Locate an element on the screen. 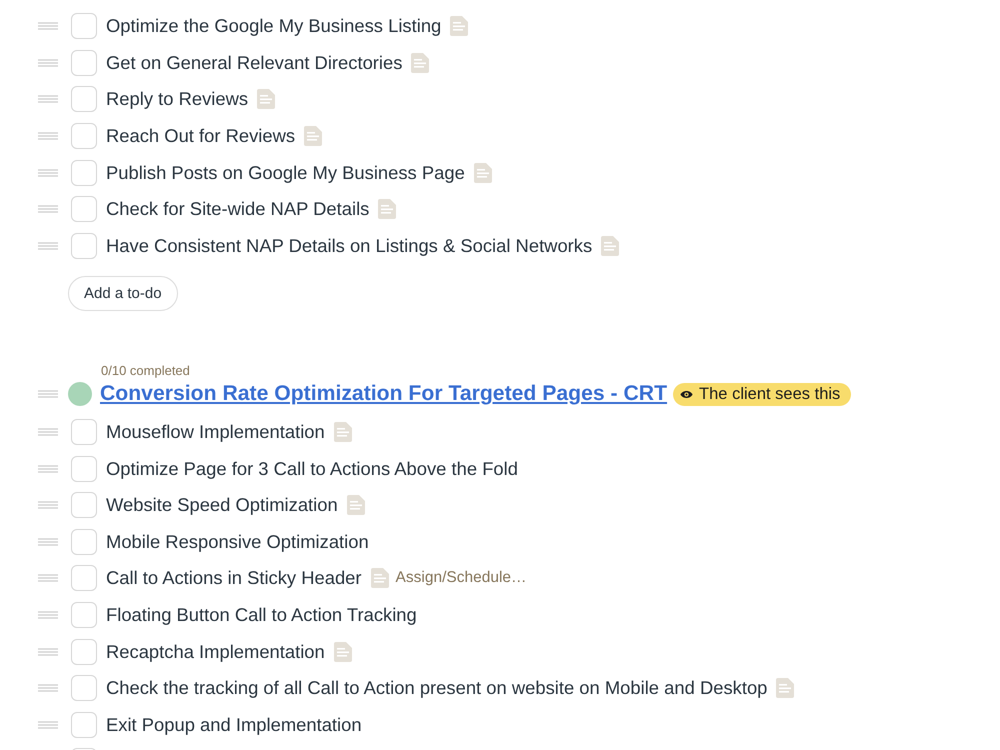  todo-title: Check the tracking of all Call to Action present on website on Mobile and Desktop is located at coordinates (437, 688).